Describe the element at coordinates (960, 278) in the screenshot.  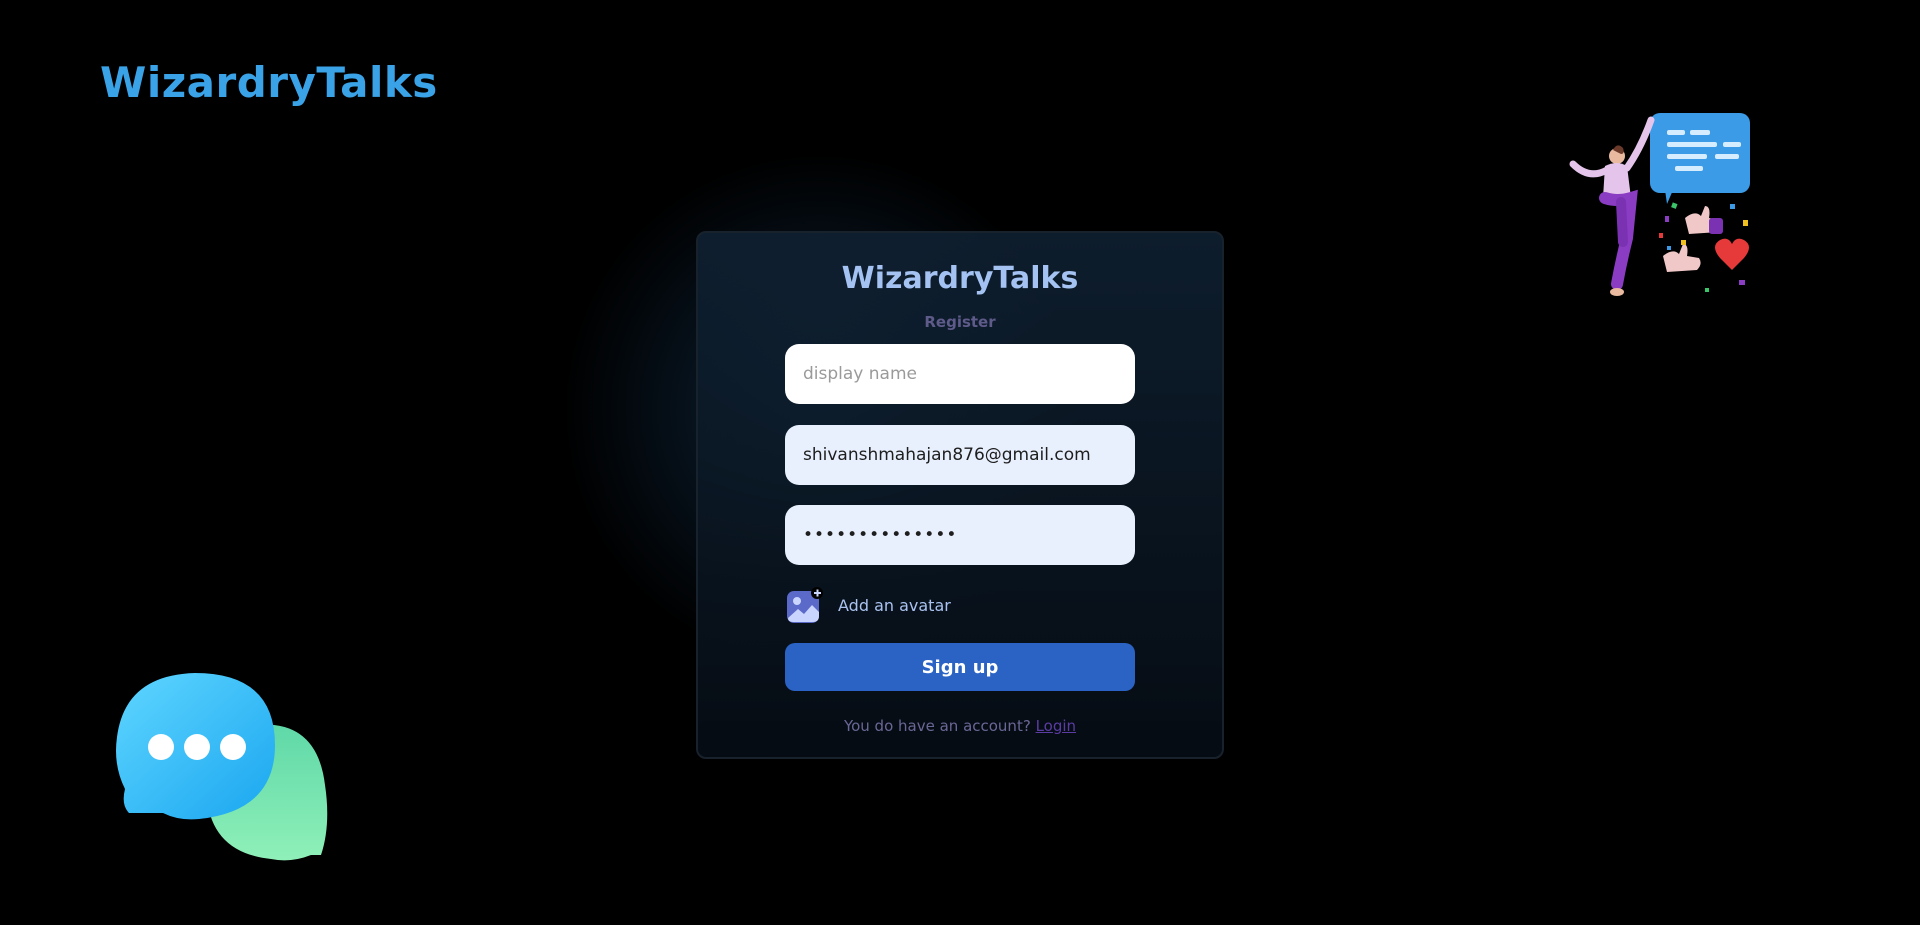
I see `card-title: WizardryTalks` at that location.